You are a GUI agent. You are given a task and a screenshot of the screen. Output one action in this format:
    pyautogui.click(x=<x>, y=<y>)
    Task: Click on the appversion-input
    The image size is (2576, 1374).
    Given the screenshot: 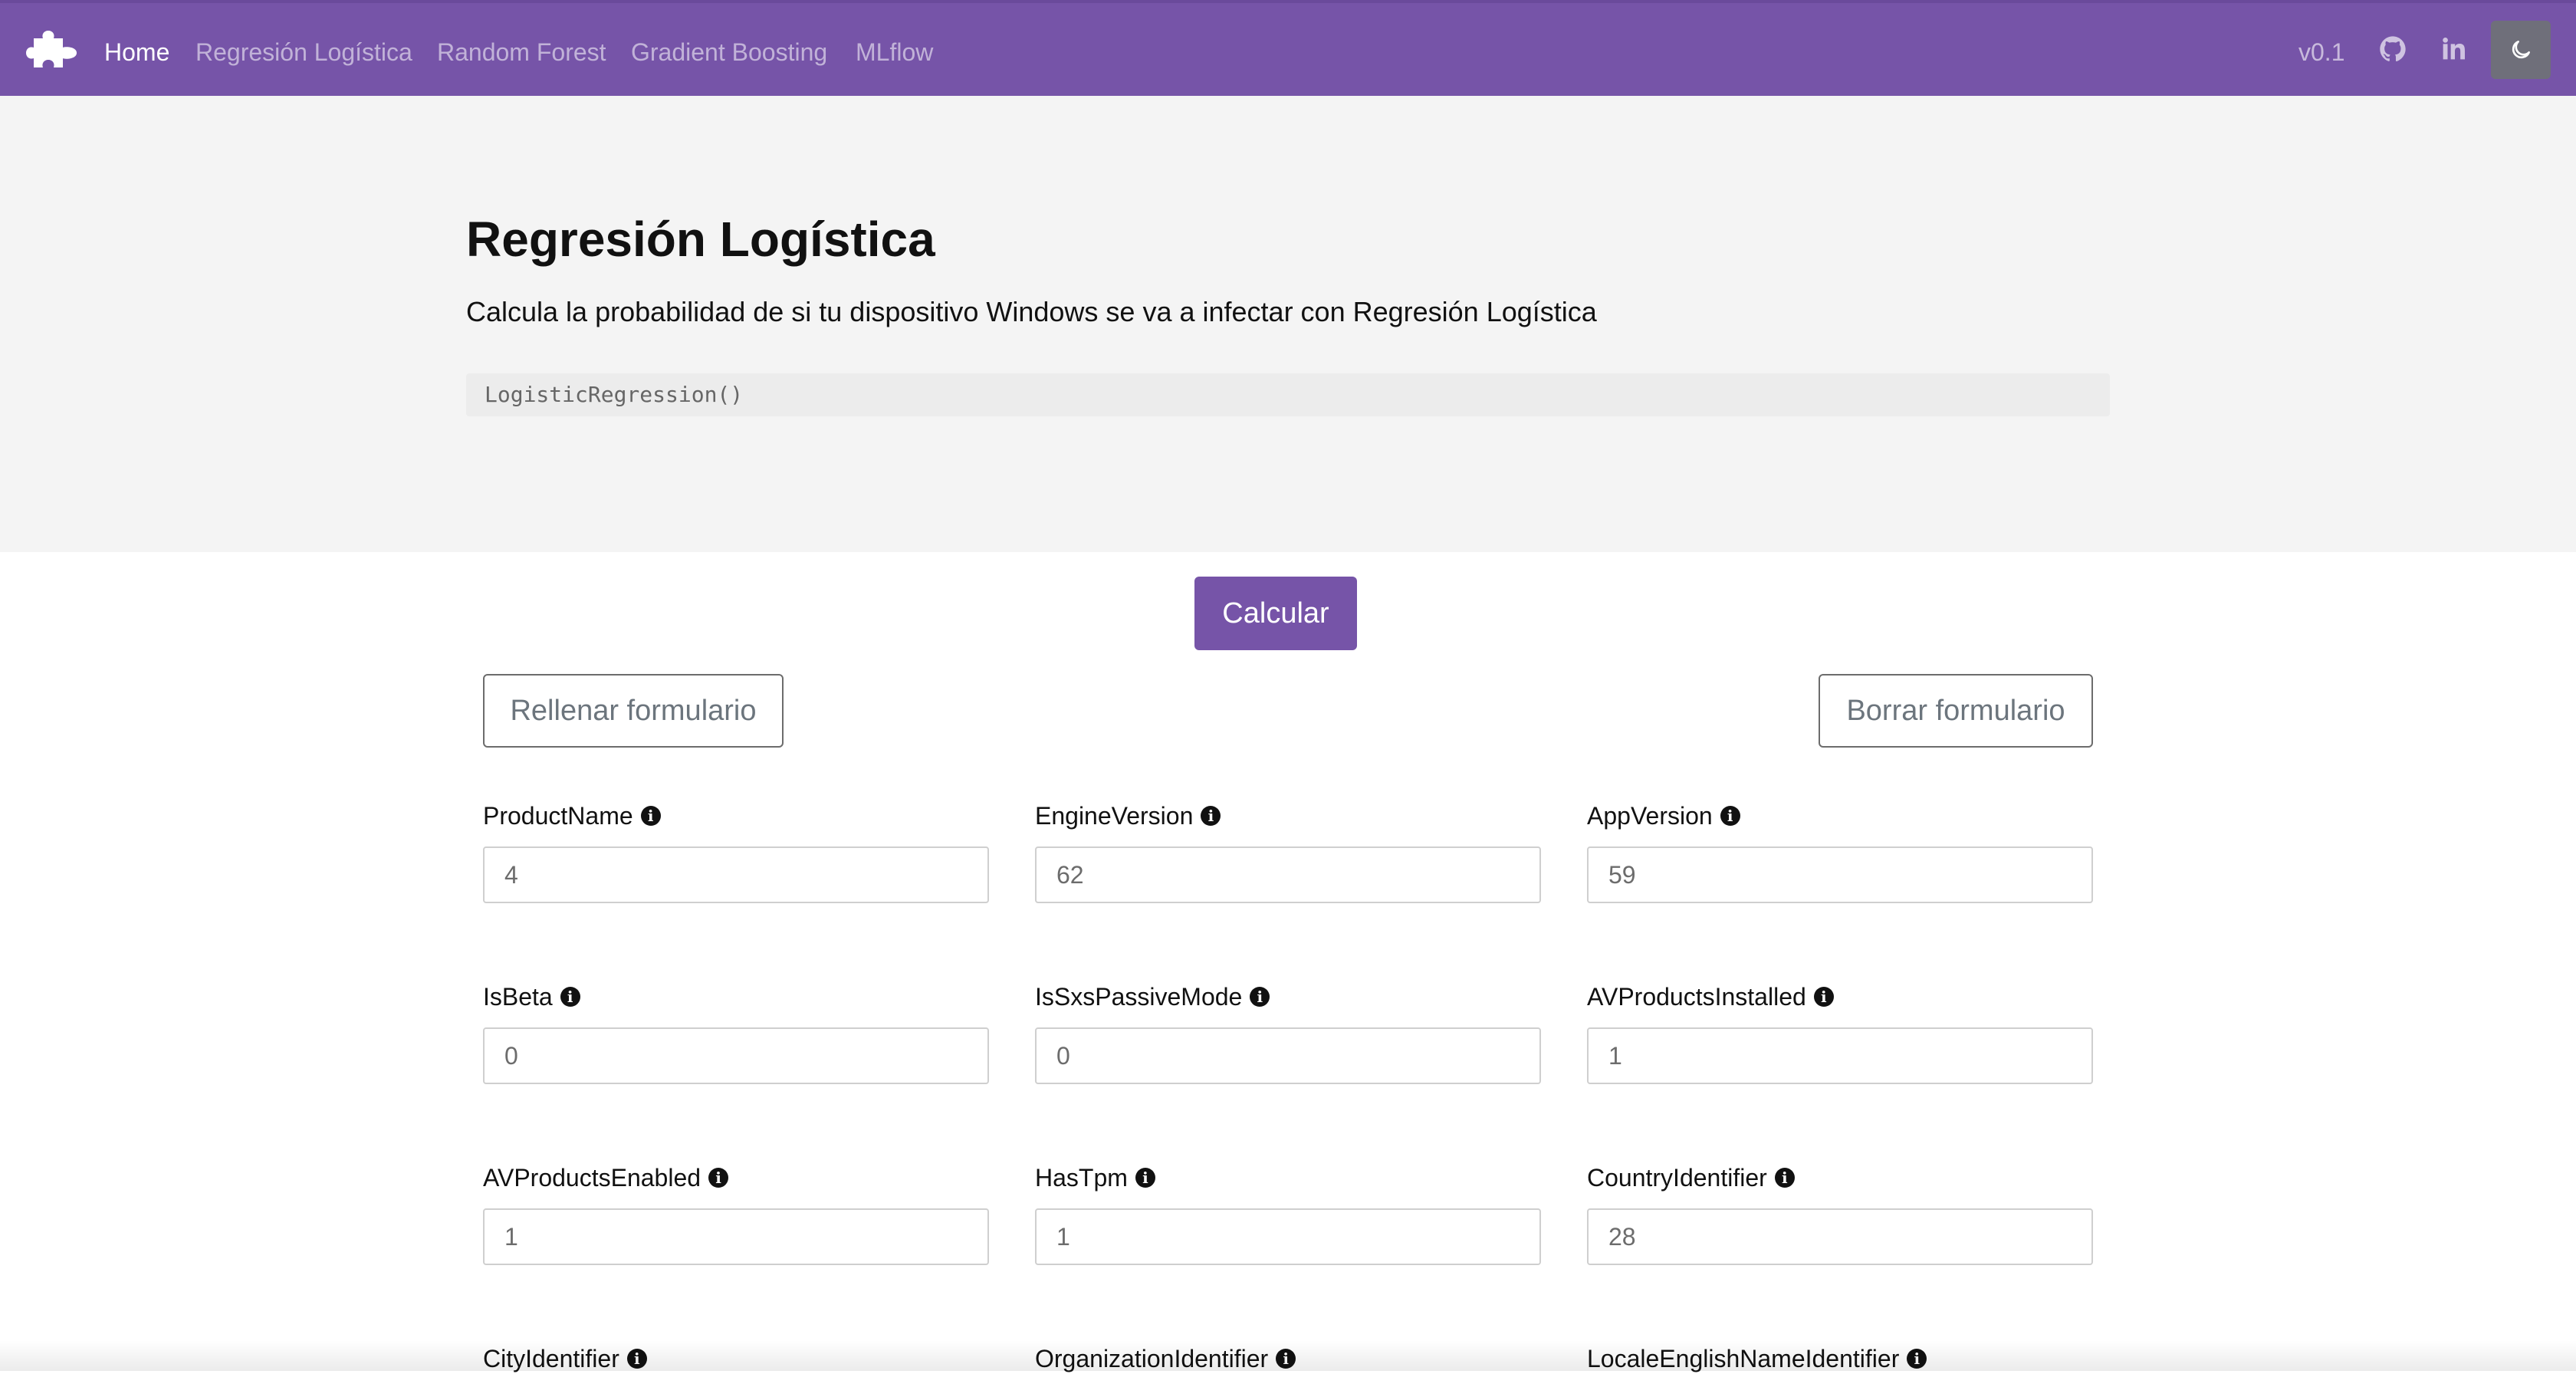 What is the action you would take?
    pyautogui.click(x=1840, y=874)
    